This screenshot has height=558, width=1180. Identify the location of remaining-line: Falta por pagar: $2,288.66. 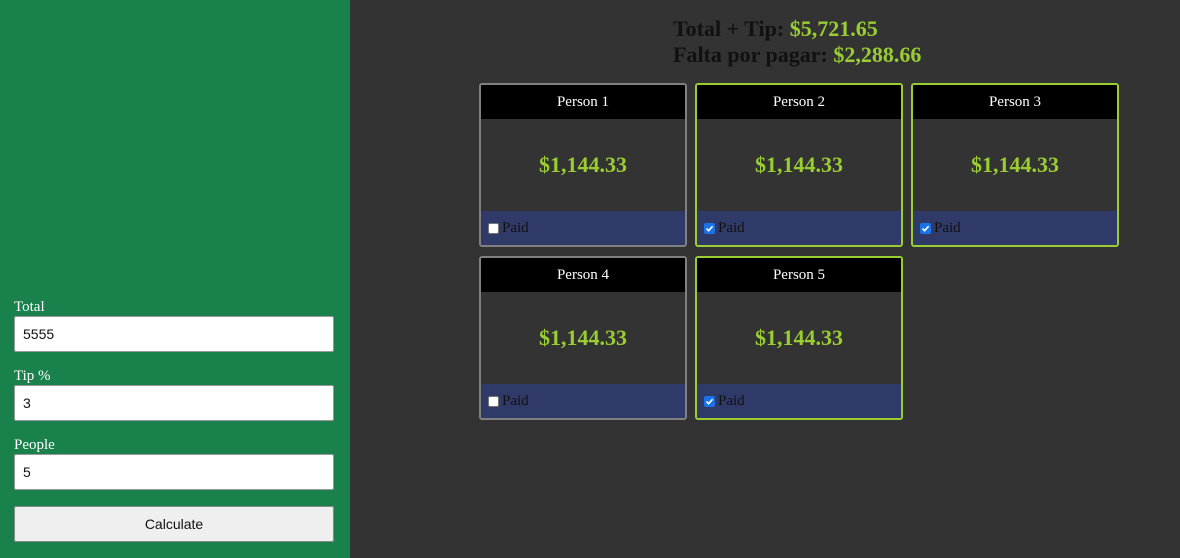
(797, 55).